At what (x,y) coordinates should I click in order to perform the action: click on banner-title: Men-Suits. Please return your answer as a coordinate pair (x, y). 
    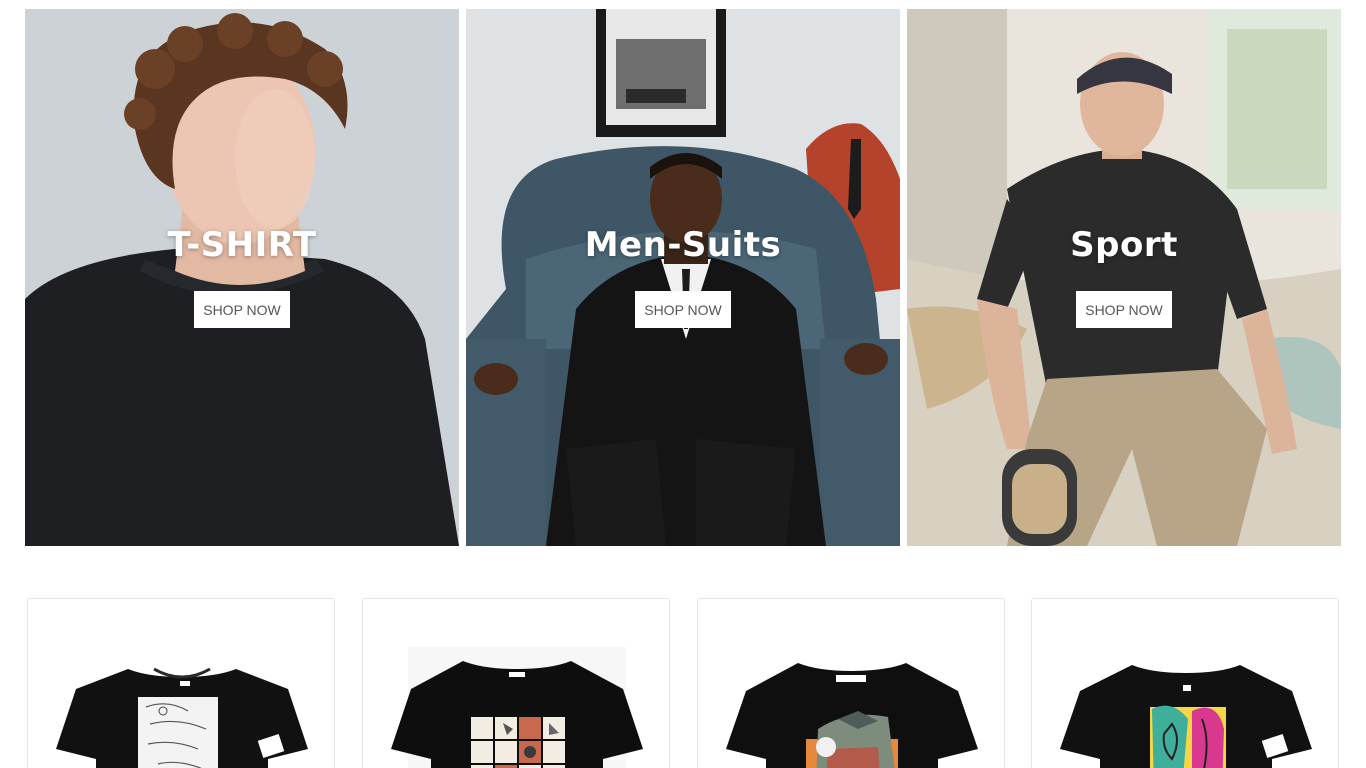
    Looking at the image, I should click on (683, 245).